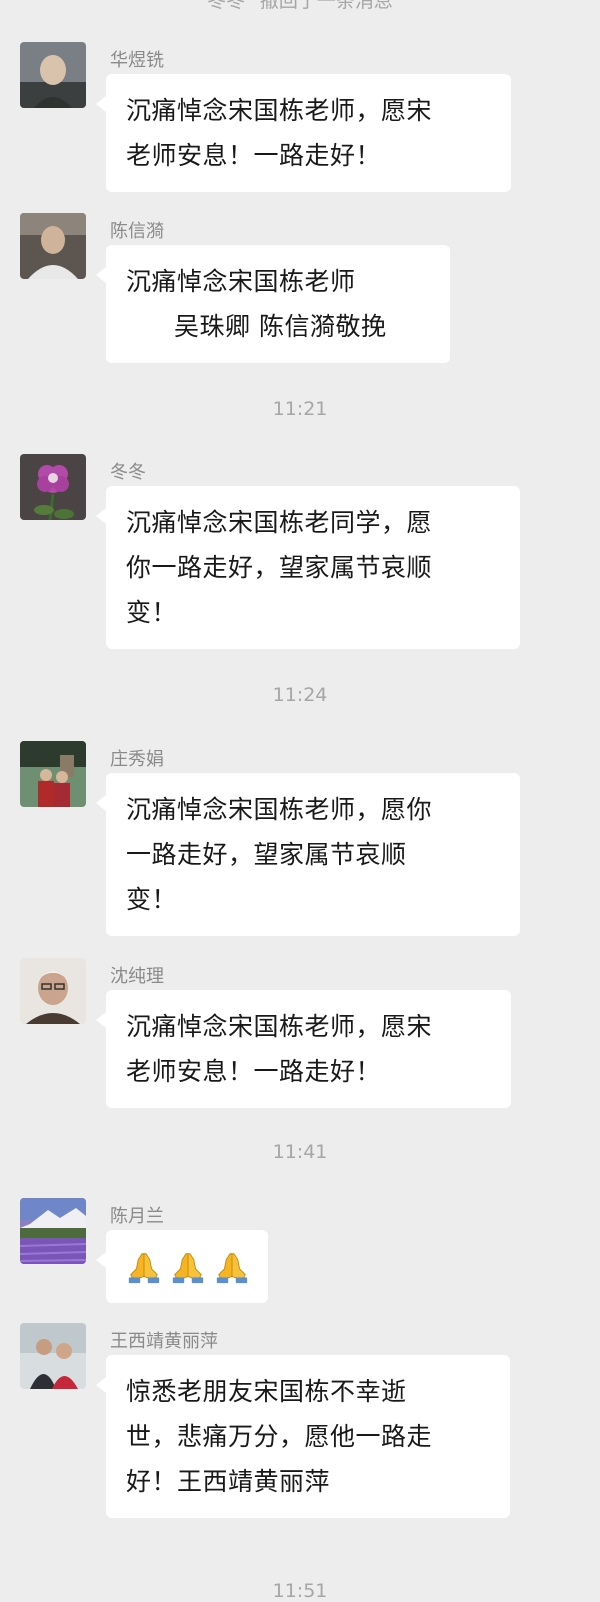 The image size is (600, 1602). What do you see at coordinates (164, 1341) in the screenshot?
I see `sender-name: 王西靖黄丽萍` at bounding box center [164, 1341].